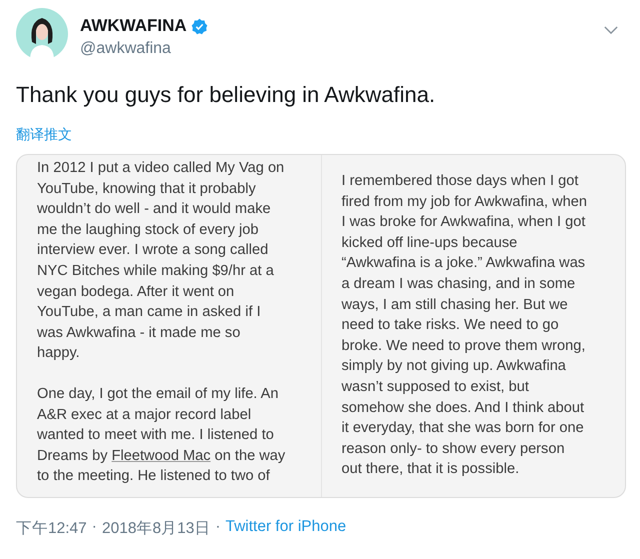  I want to click on source-link: Twitter for iPhone, so click(285, 528).